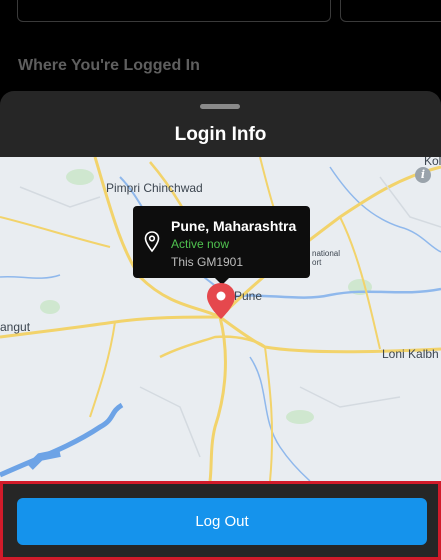 The height and width of the screenshot is (560, 441). Describe the element at coordinates (326, 253) in the screenshot. I see `map-label-airport-1: national` at that location.